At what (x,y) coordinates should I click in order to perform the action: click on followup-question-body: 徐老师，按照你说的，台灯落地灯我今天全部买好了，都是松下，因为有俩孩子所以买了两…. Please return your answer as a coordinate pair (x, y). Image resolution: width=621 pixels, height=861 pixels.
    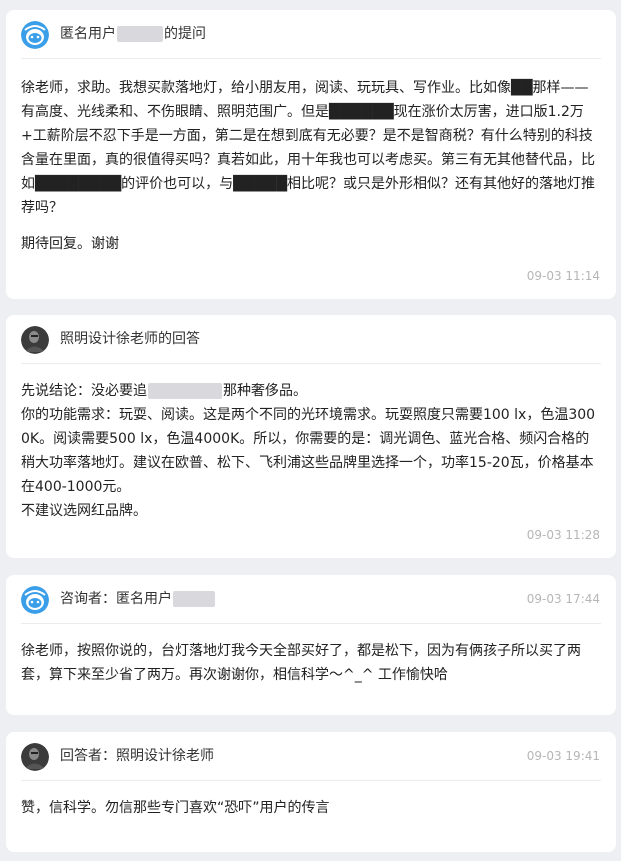
    Looking at the image, I should click on (301, 663).